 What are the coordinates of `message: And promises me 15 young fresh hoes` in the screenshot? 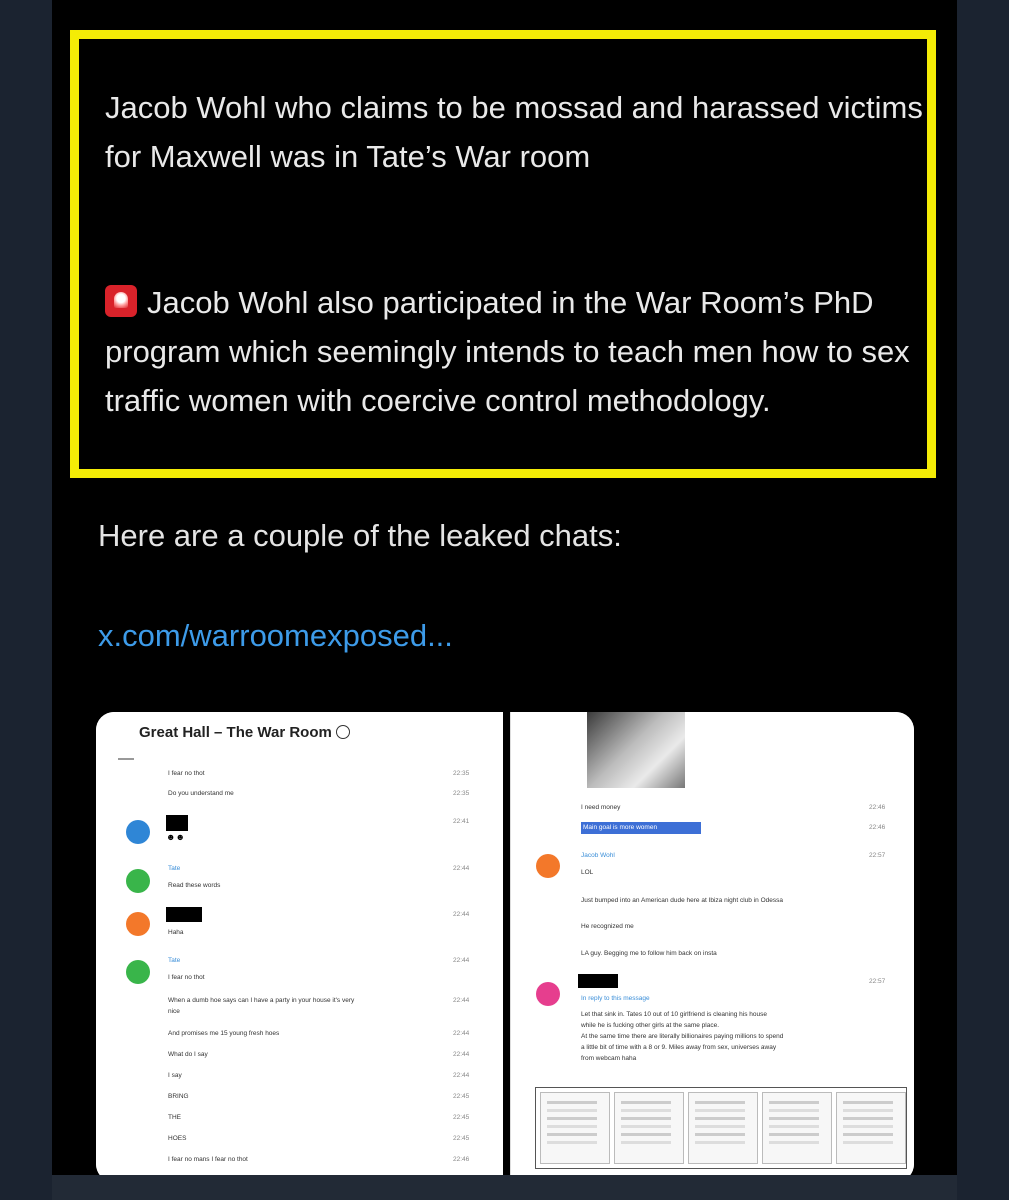 It's located at (224, 1033).